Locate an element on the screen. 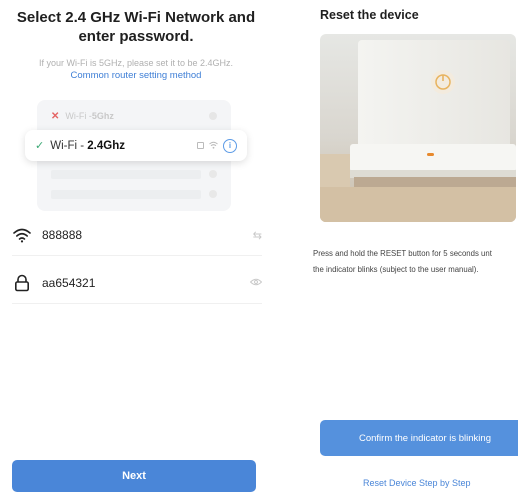  page-title: Reset the device is located at coordinates (369, 15).